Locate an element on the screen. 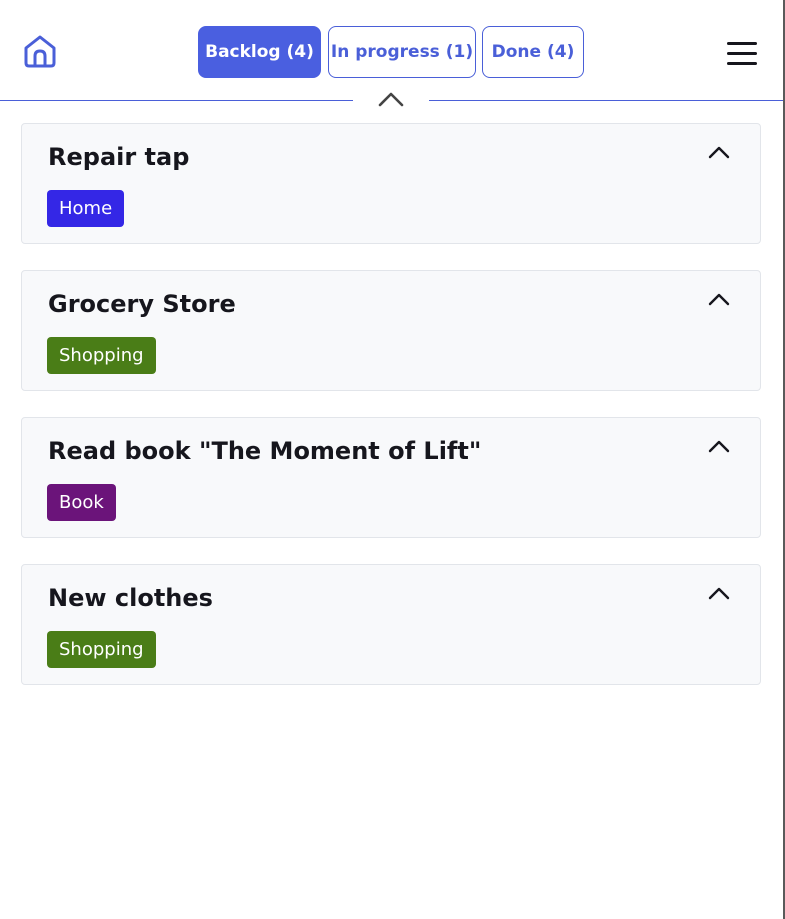 The height and width of the screenshot is (919, 785). hamburger-menu-icon is located at coordinates (742, 53).